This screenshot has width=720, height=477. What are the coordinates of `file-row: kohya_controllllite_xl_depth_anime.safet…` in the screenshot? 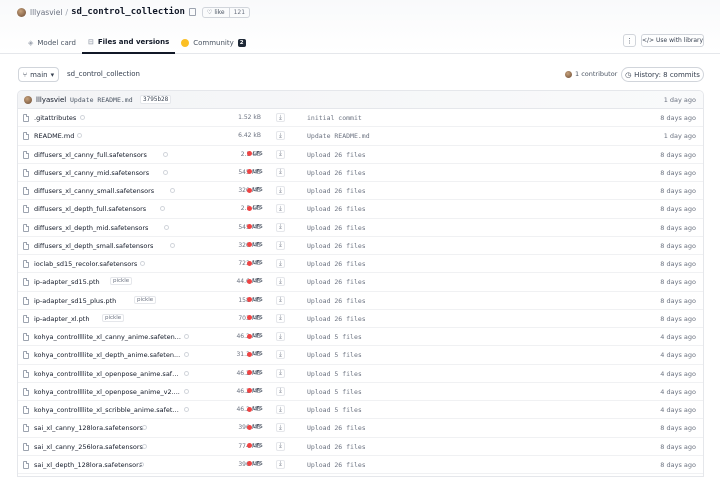 It's located at (360, 355).